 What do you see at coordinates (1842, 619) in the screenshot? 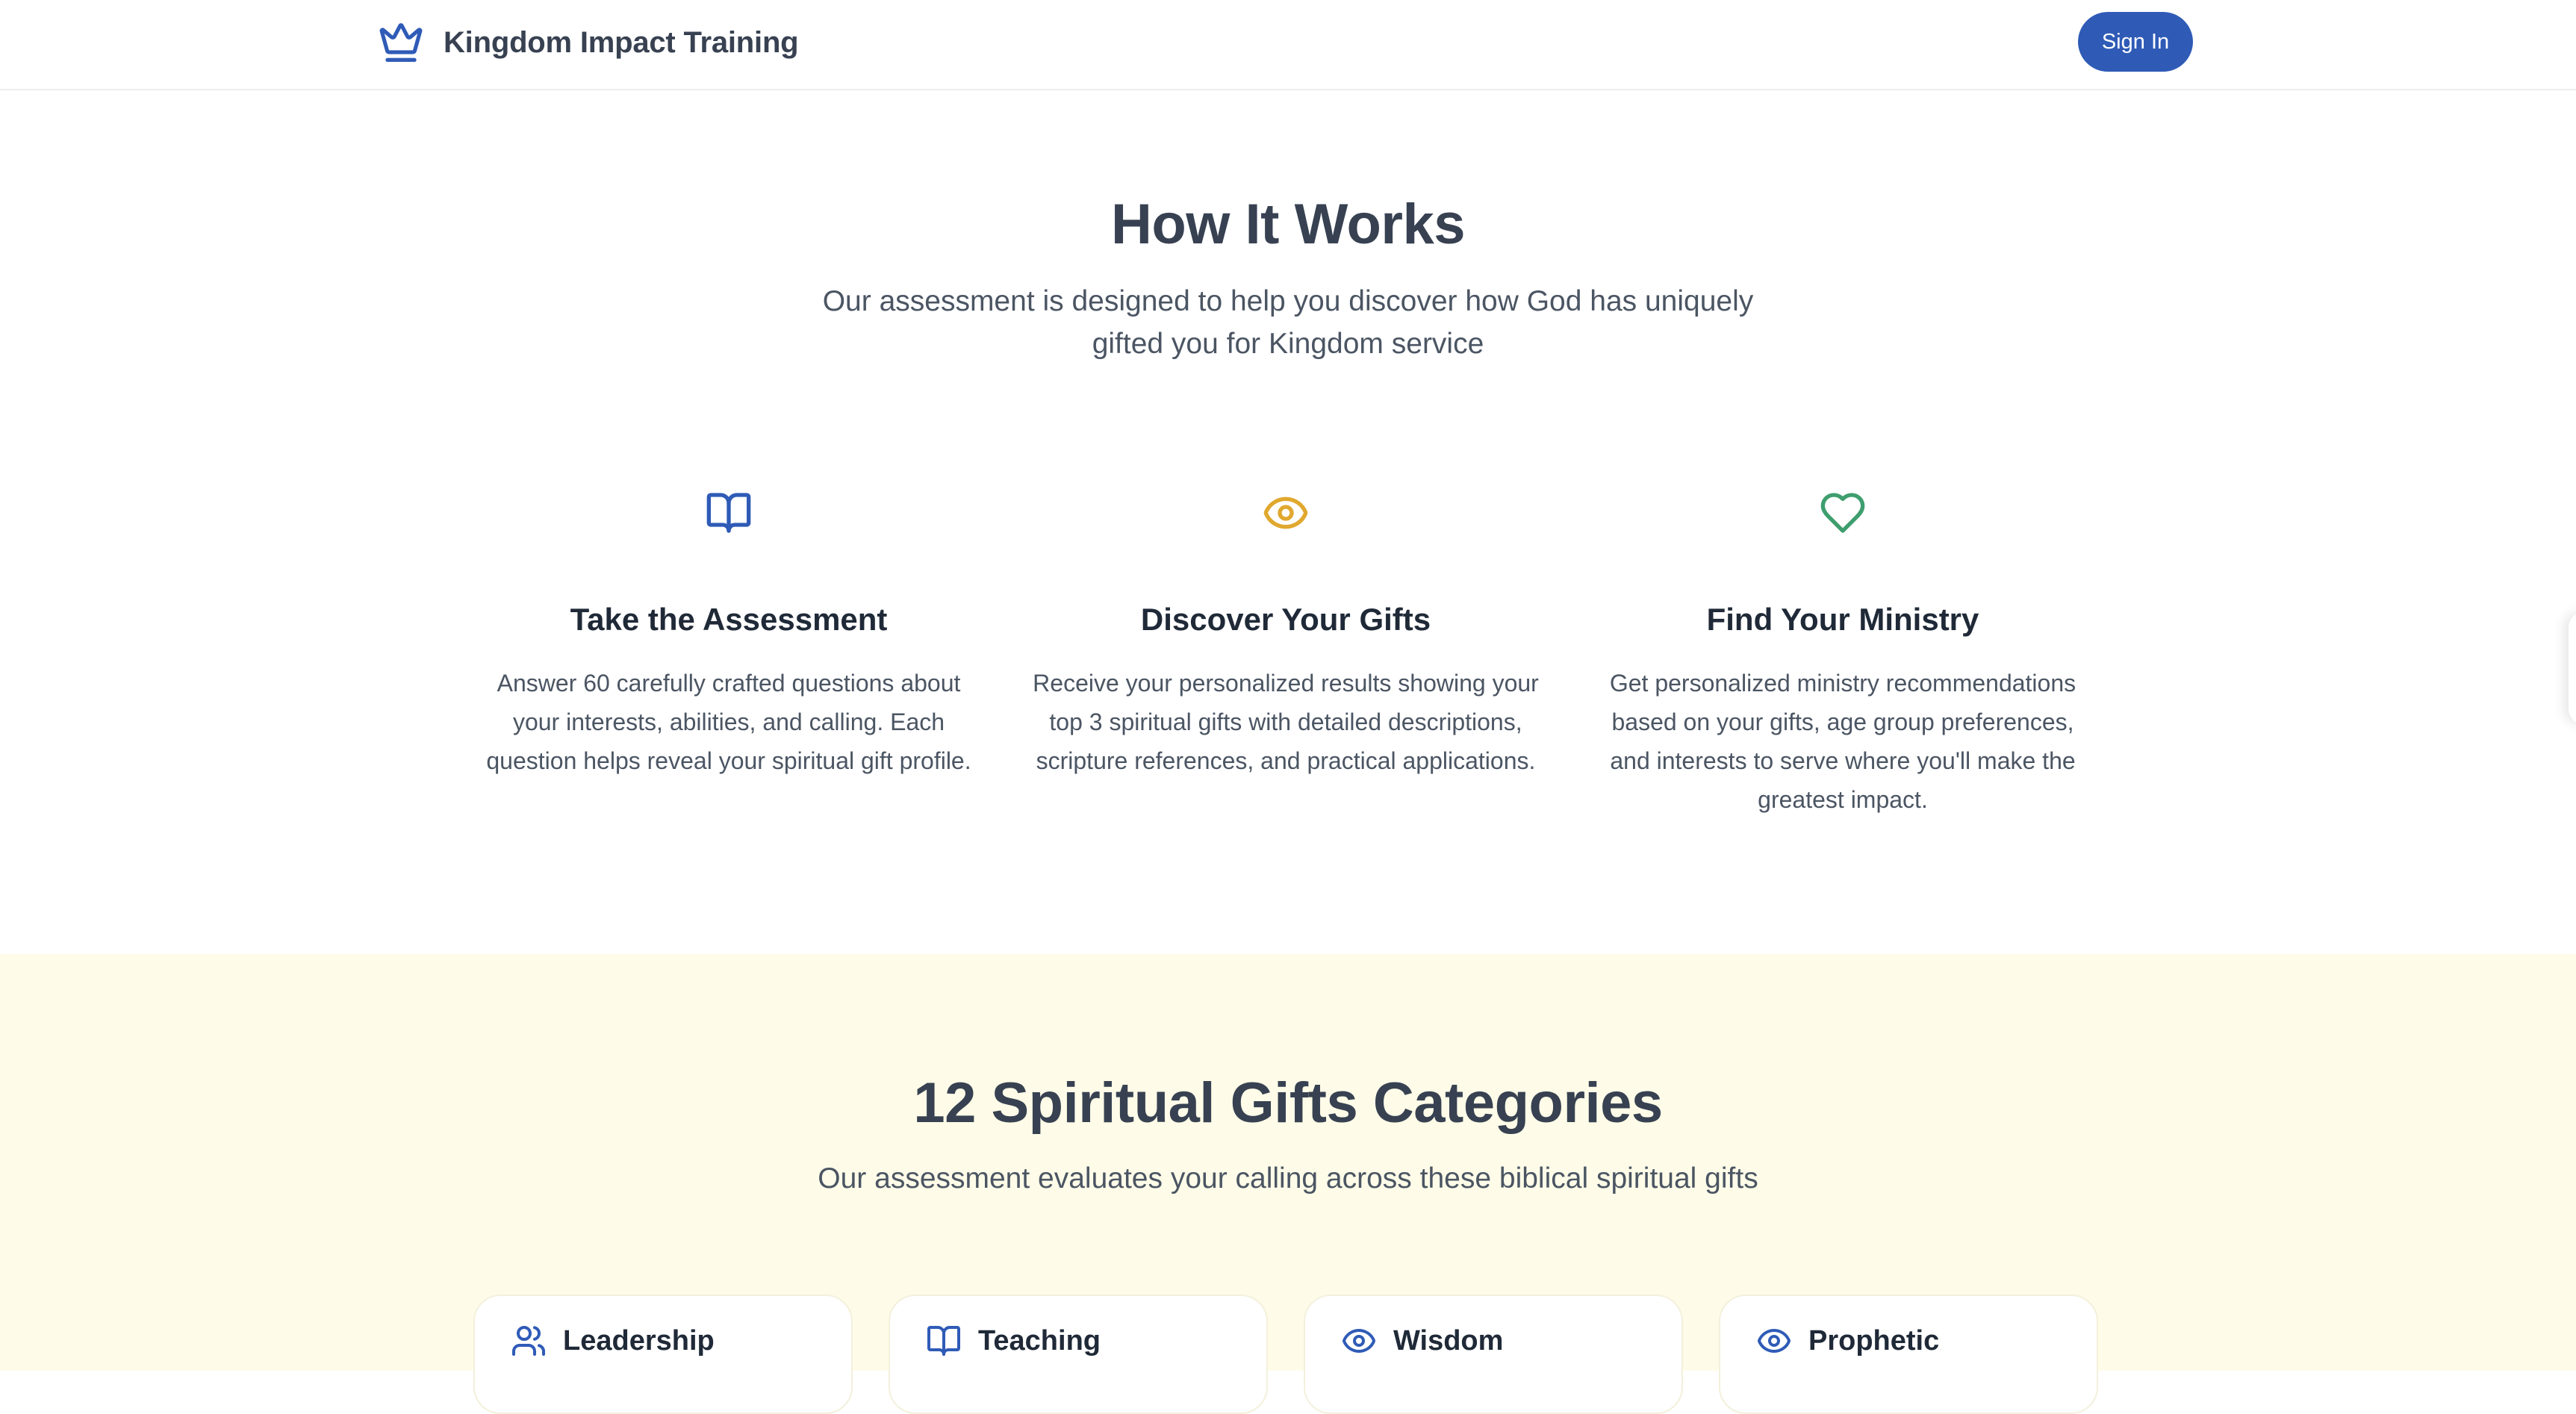
I see `step-title: Find Your Ministry` at bounding box center [1842, 619].